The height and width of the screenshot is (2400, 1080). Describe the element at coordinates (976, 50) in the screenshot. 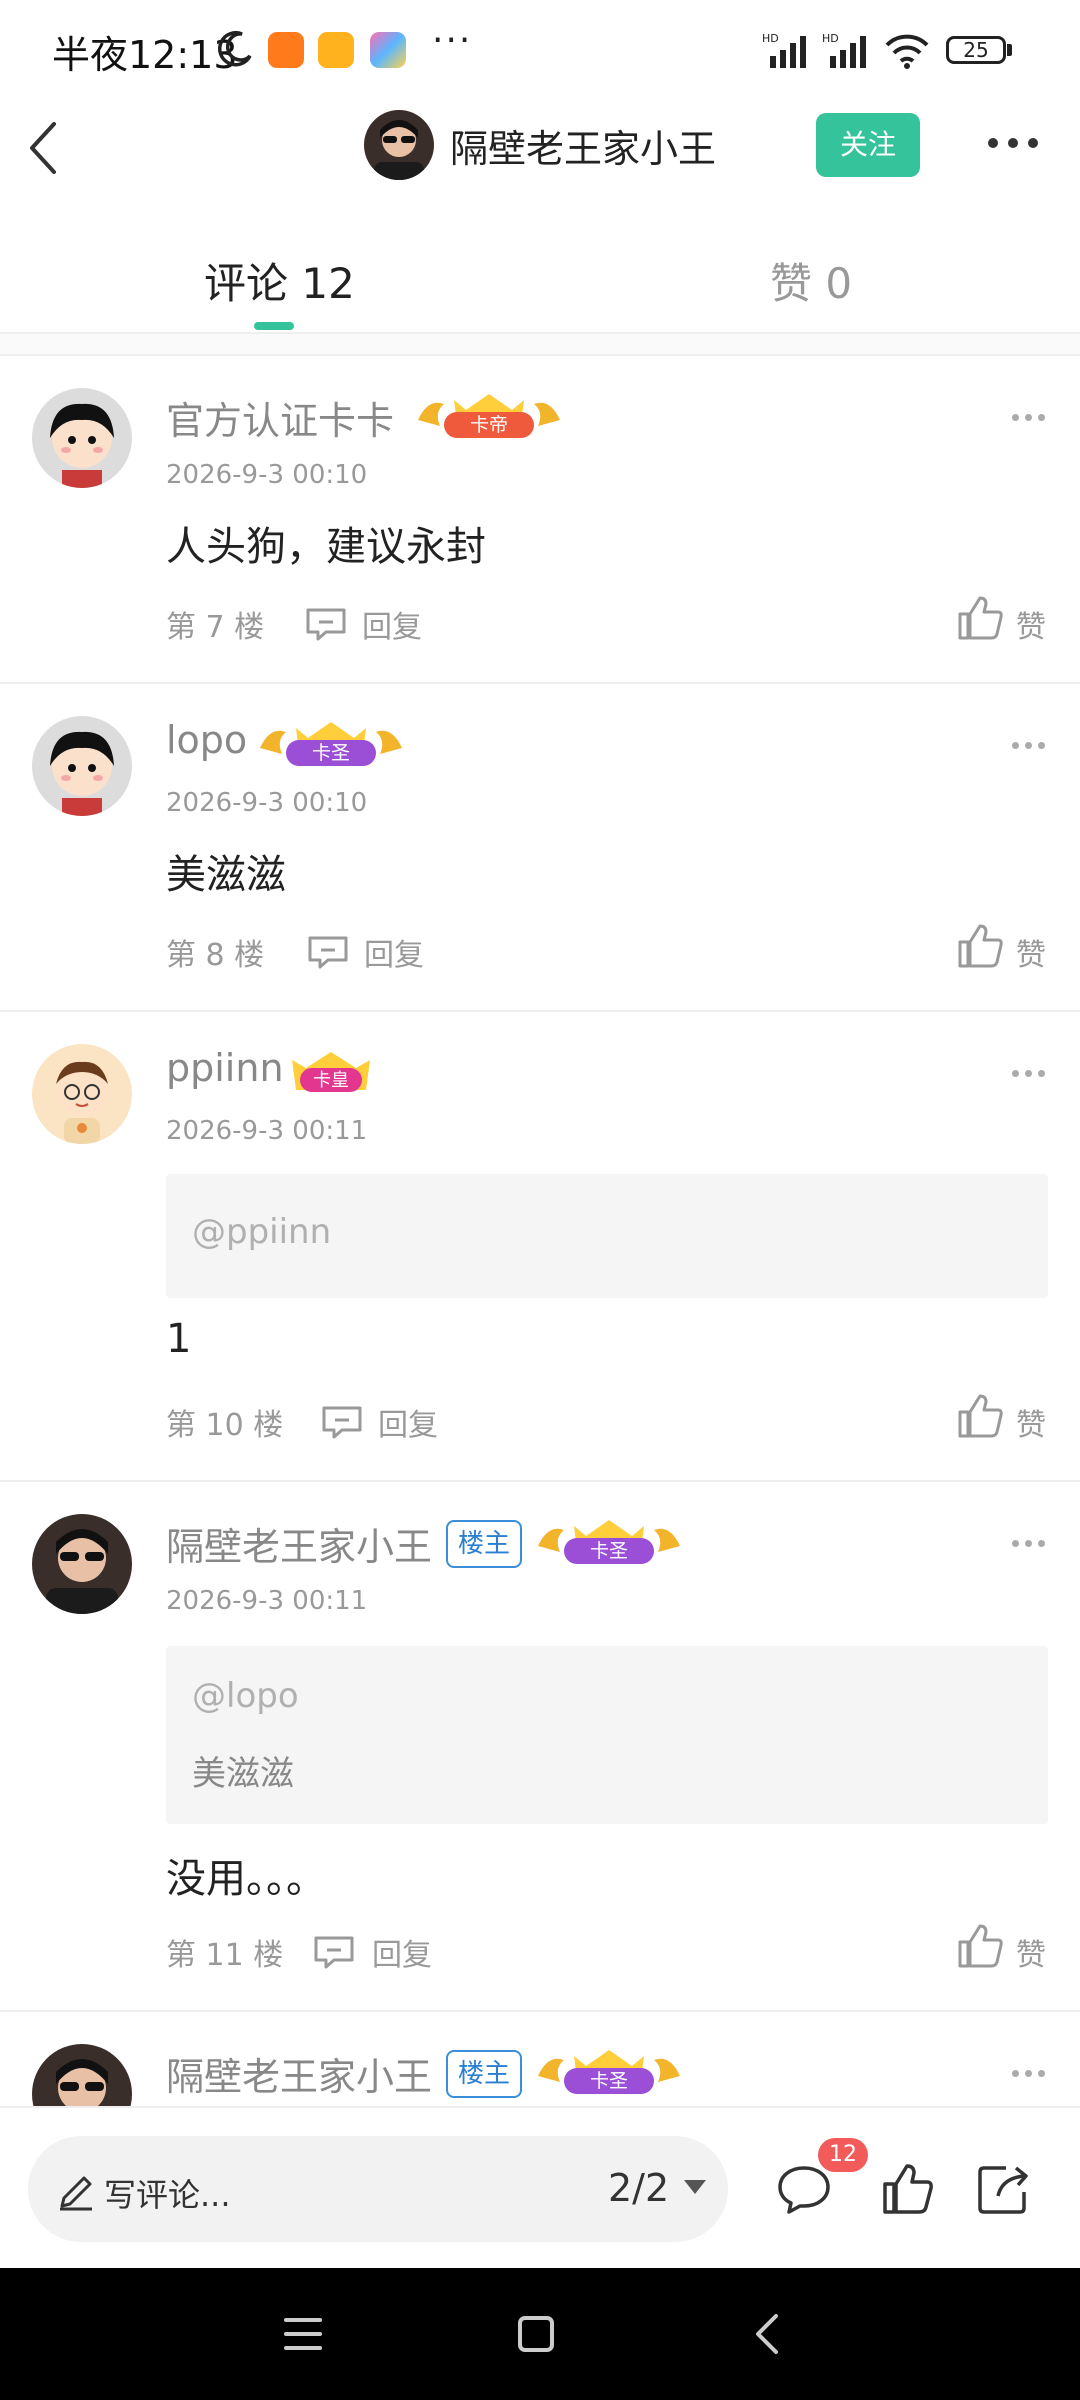

I see `battery-level: 25` at that location.